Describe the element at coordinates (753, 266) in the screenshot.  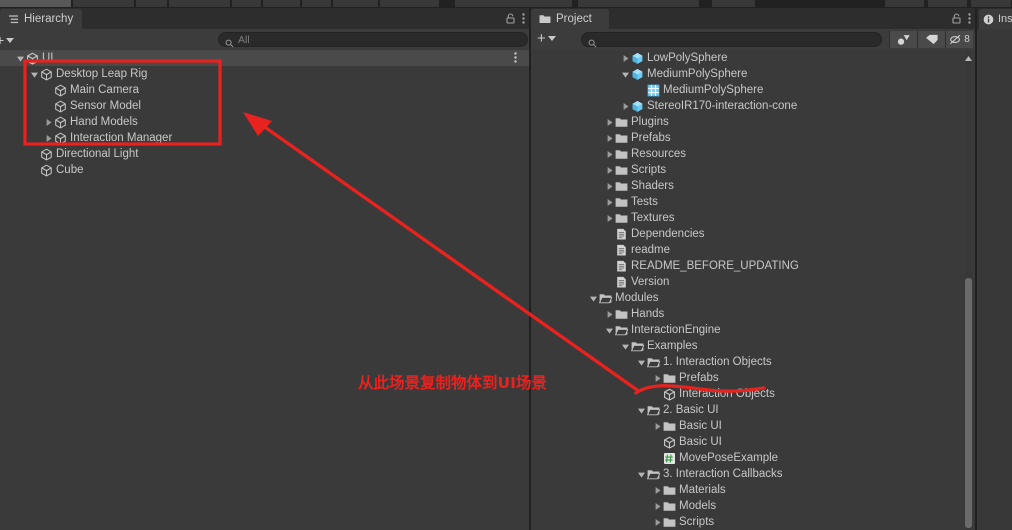
I see `project-row: README_BEFORE_UPDATING` at that location.